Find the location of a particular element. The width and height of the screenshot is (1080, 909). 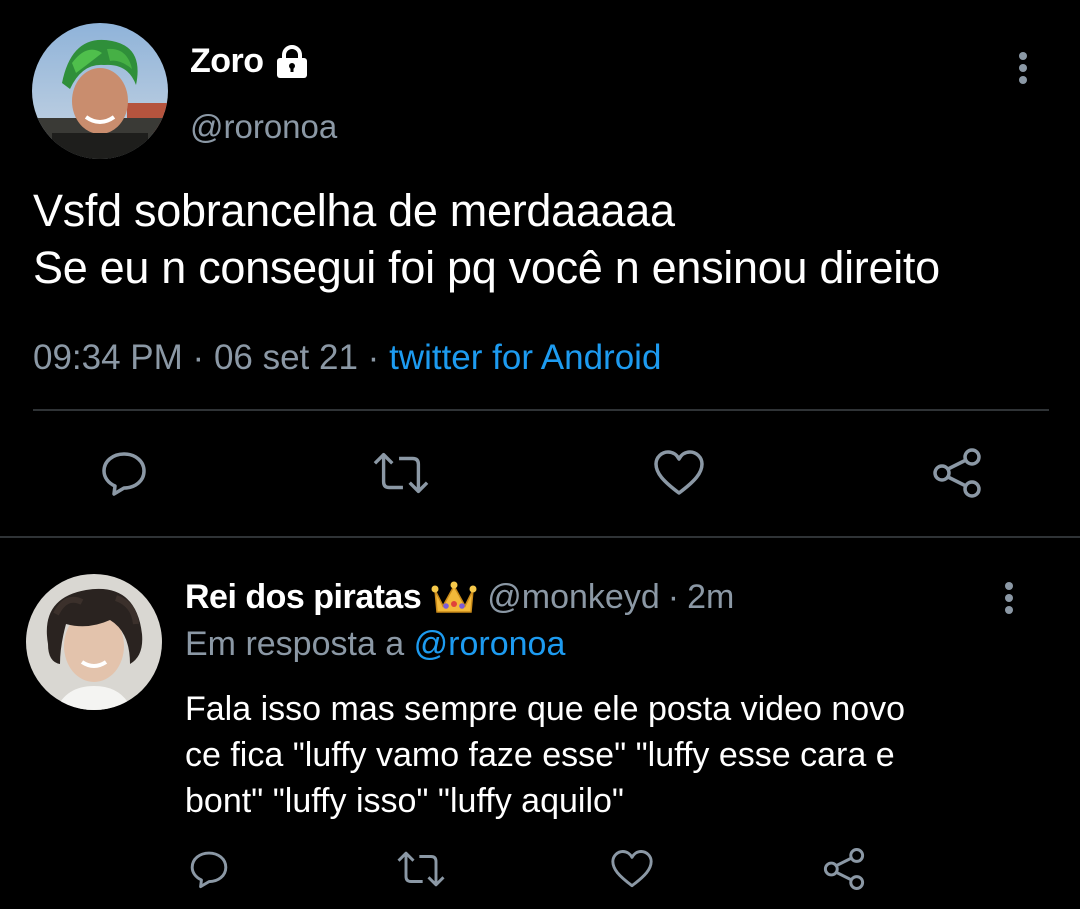

reply-age: 2m is located at coordinates (711, 597).